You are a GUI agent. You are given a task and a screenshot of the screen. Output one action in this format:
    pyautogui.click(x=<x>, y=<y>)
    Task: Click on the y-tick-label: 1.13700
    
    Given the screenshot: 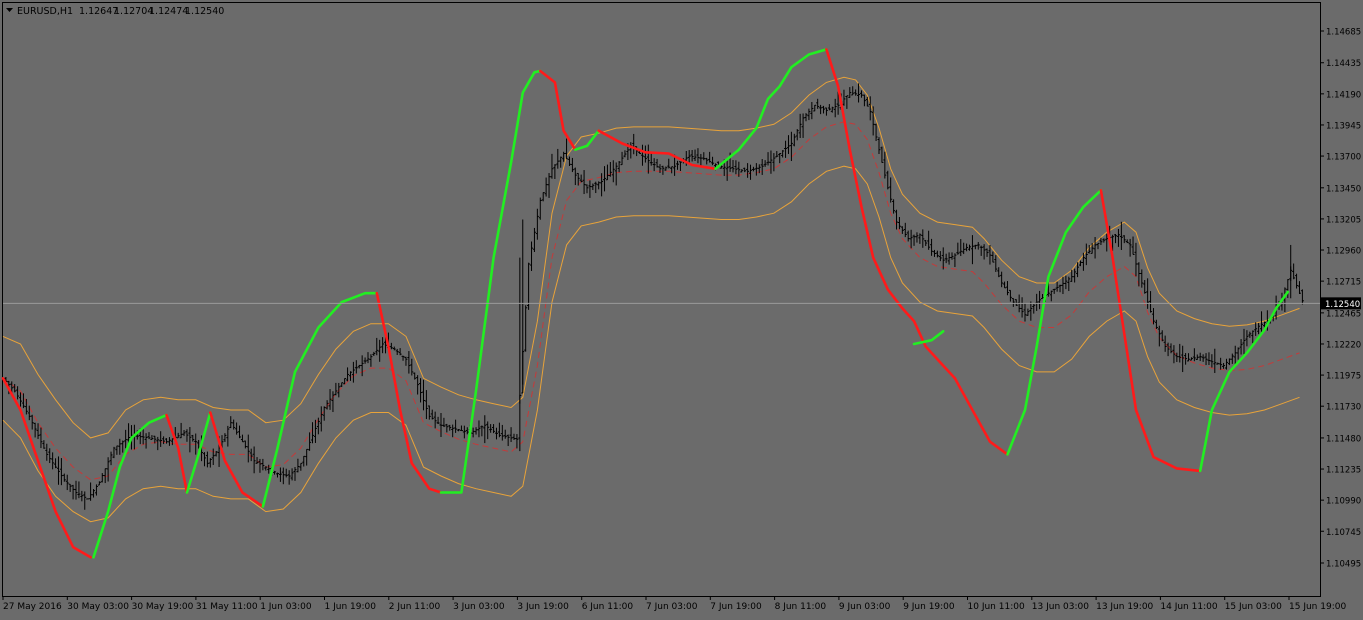 What is the action you would take?
    pyautogui.click(x=1343, y=158)
    